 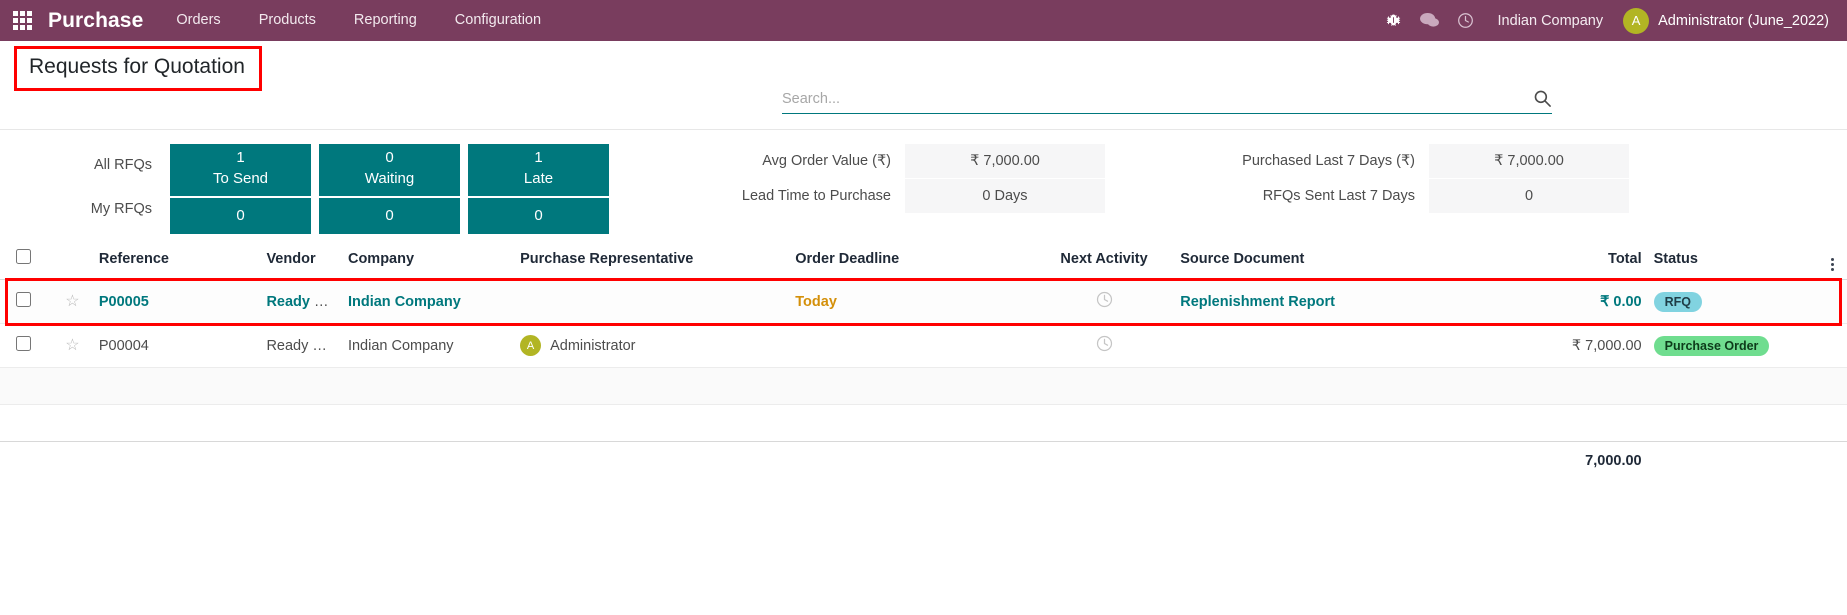 I want to click on header-next-activity: Next Activity, so click(x=1104, y=260).